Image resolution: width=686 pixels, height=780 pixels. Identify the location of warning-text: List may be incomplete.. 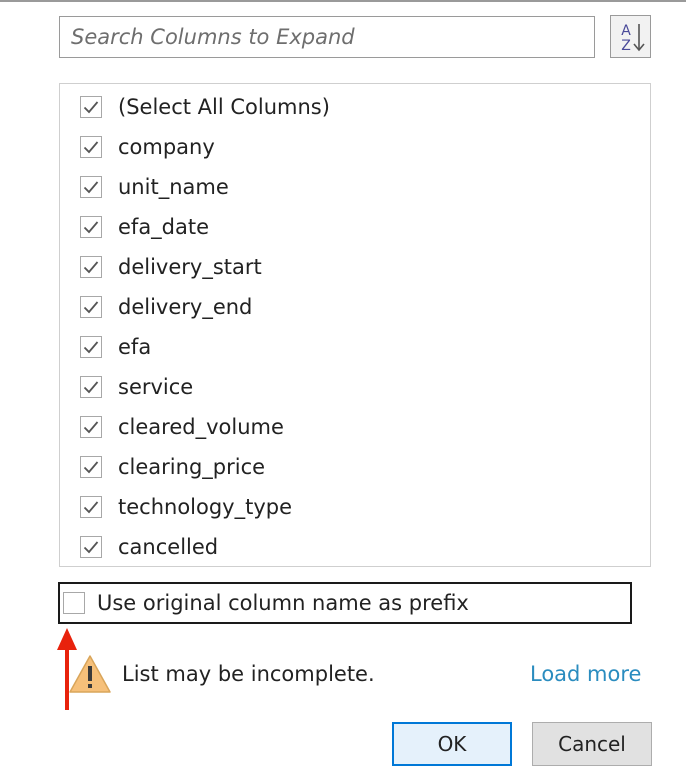
(248, 674).